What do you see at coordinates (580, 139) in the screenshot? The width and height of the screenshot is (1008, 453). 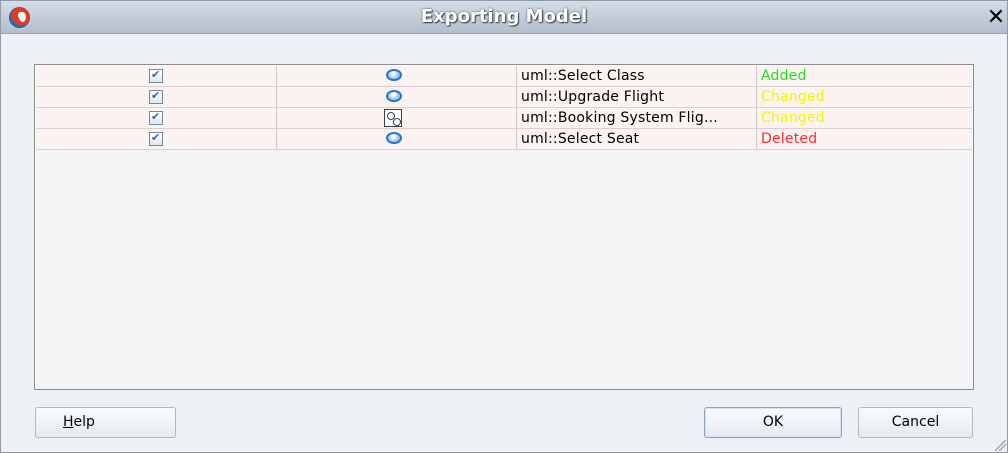 I see `element-name: uml::Select Seat` at bounding box center [580, 139].